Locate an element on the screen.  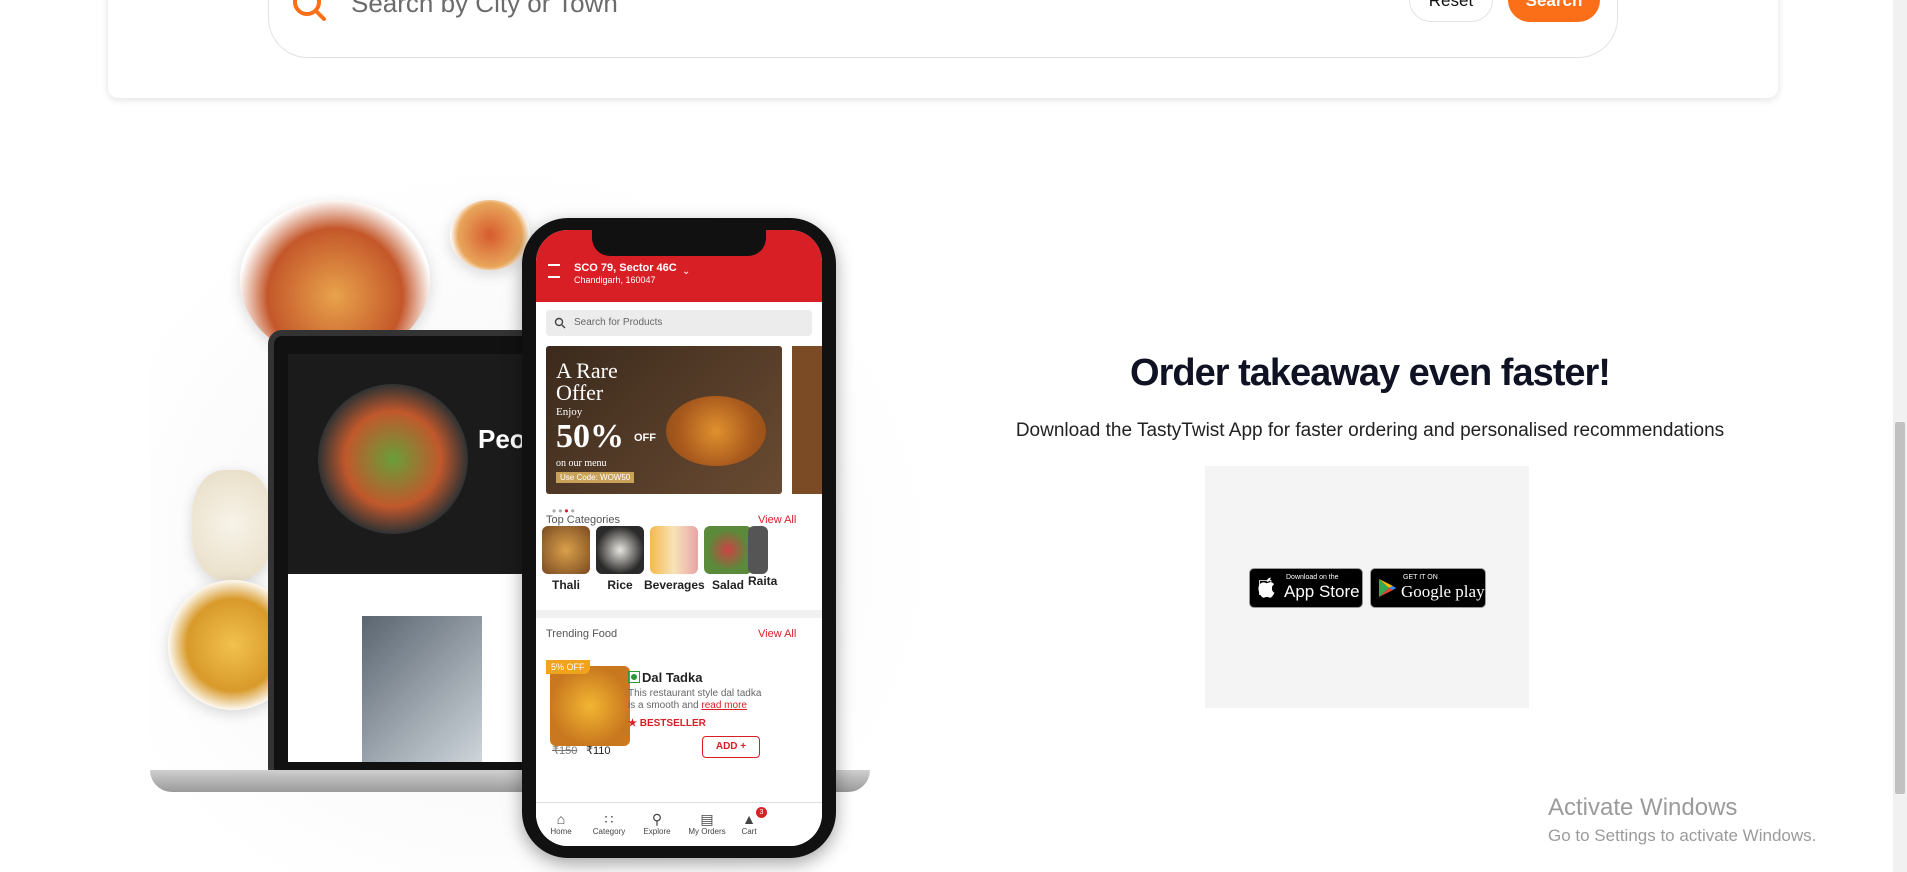
scrollbar-thumb is located at coordinates (1900, 608).